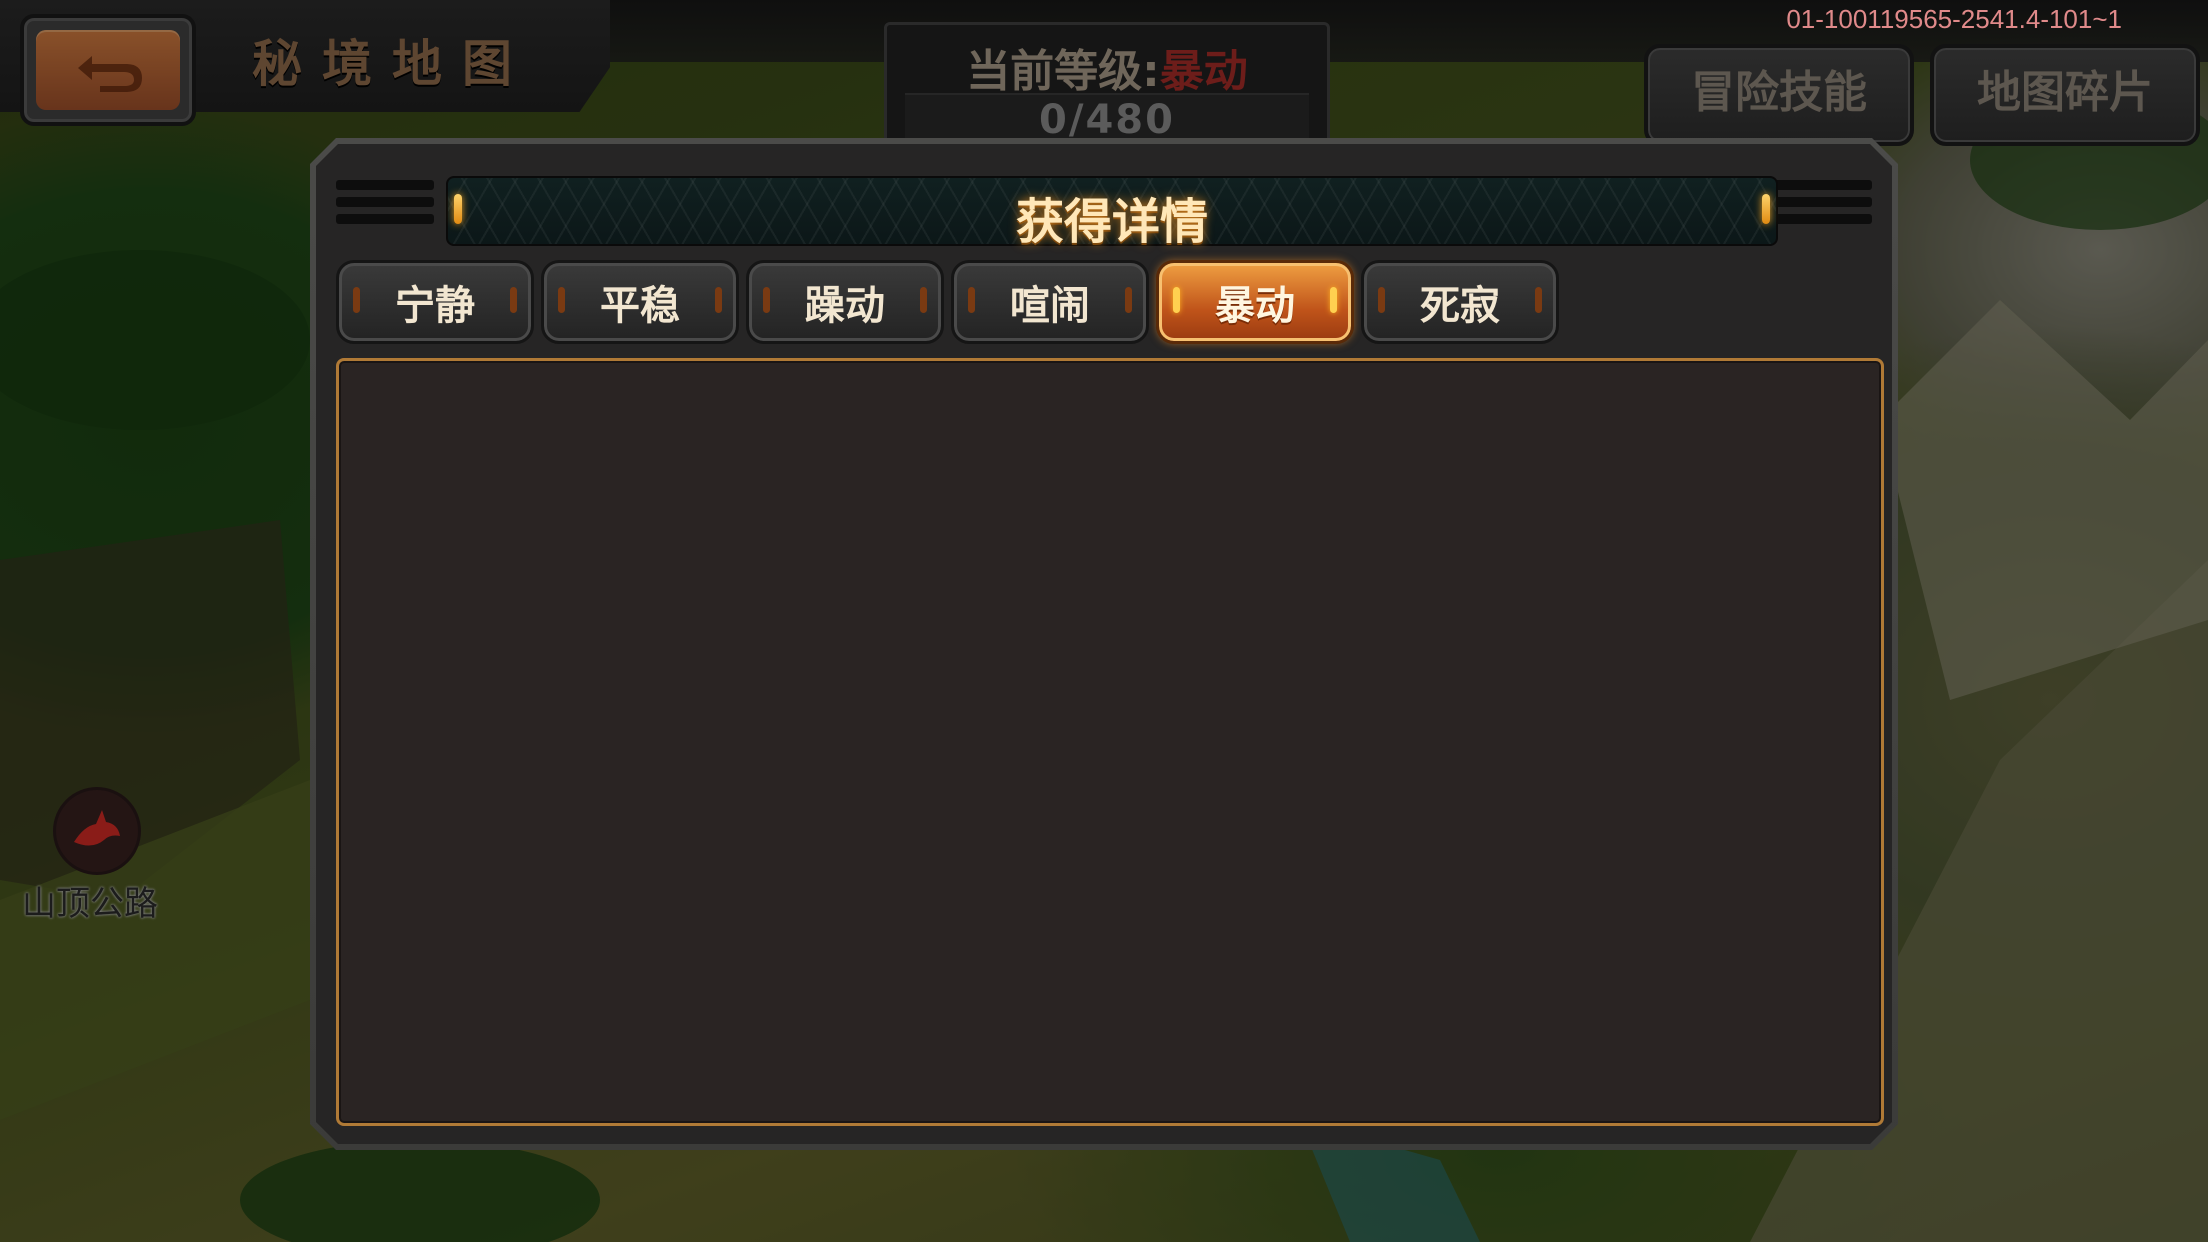  I want to click on adventure-skills-button: 冒险技能, so click(1779, 95).